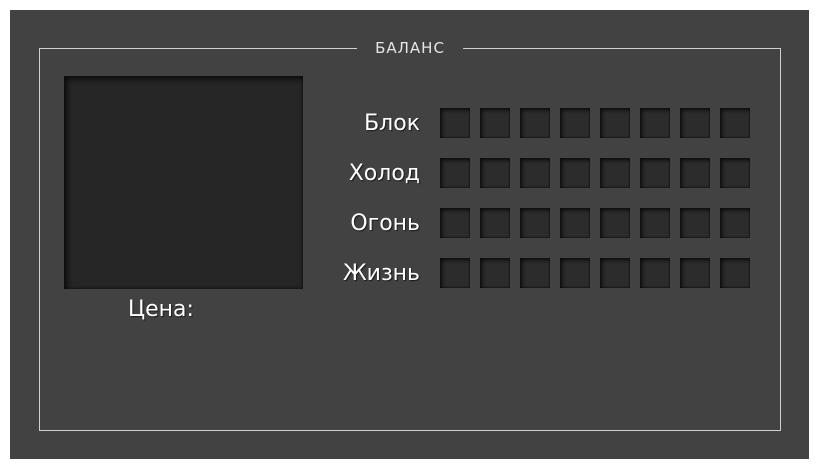 This screenshot has width=820, height=470. I want to click on stat-cells-block, so click(595, 123).